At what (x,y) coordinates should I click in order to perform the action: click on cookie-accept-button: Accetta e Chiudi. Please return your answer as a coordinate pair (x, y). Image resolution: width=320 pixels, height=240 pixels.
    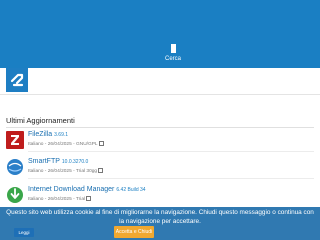
    Looking at the image, I should click on (134, 232).